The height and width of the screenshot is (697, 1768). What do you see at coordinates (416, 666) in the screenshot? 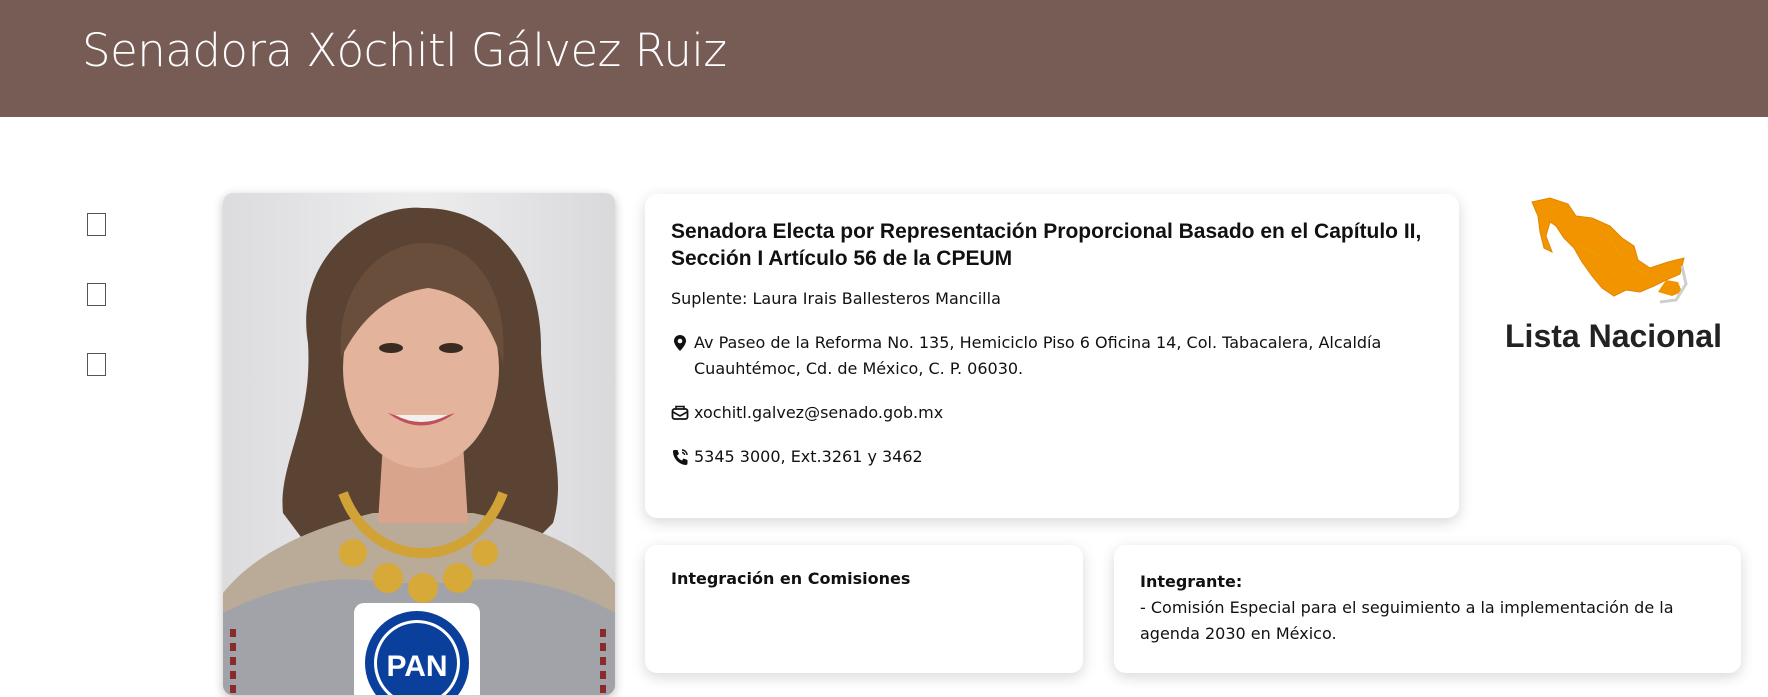
I see `party-logo-text: PAN` at bounding box center [416, 666].